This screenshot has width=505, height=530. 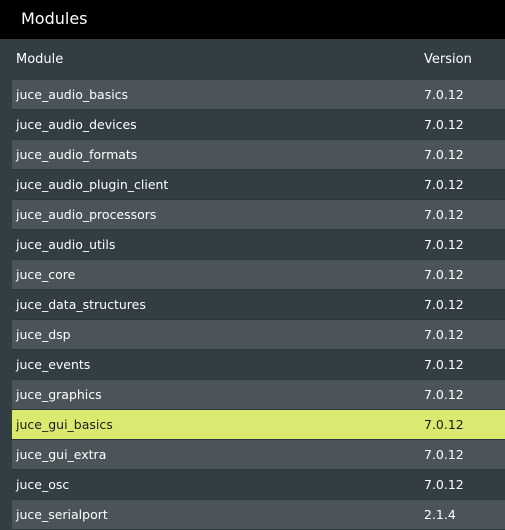 I want to click on table-row: juce_core 7.0.12, so click(x=258, y=275).